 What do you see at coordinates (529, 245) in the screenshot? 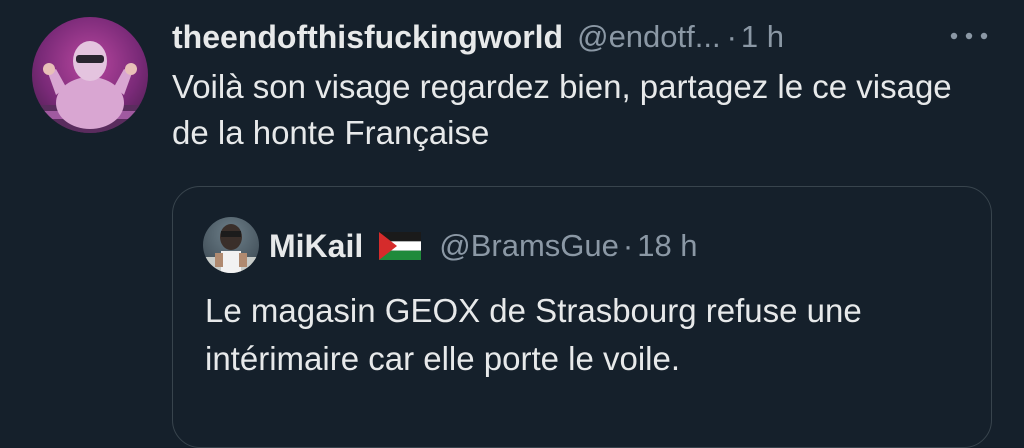
I see `quoted-author-handle: @BramsGue` at bounding box center [529, 245].